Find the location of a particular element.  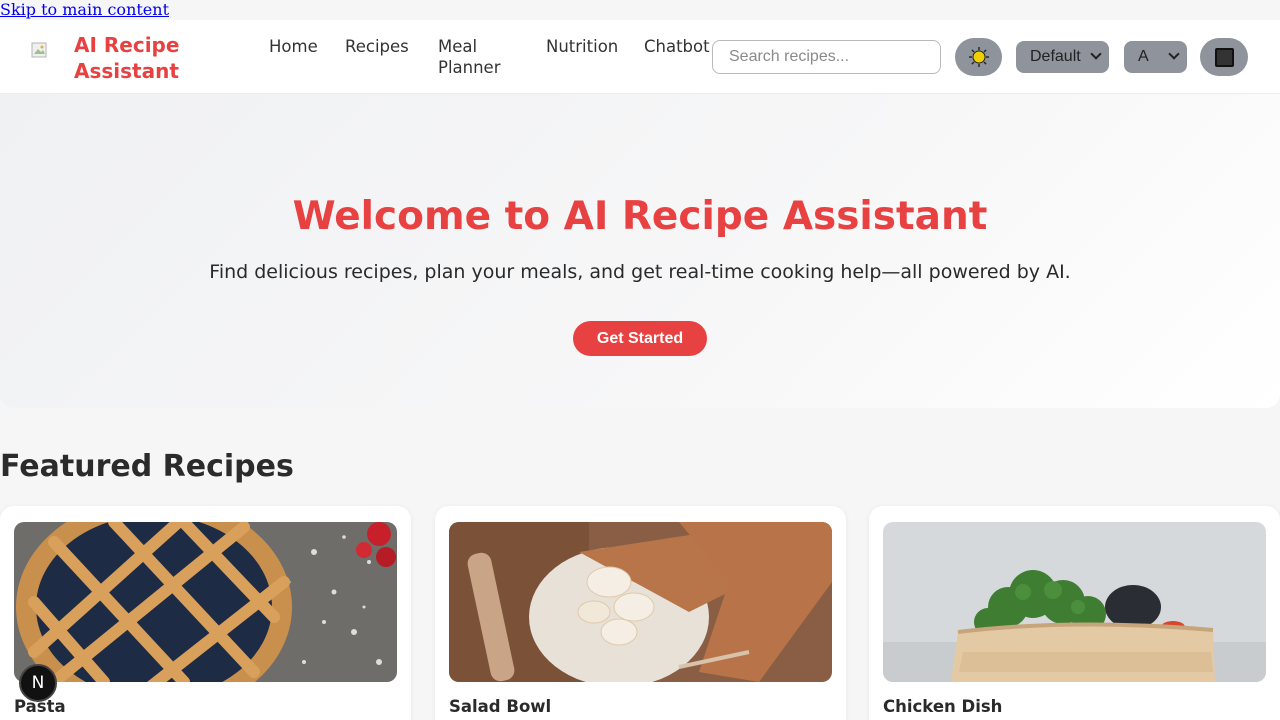

recipe-card-title: Salad Bowl is located at coordinates (500, 707).